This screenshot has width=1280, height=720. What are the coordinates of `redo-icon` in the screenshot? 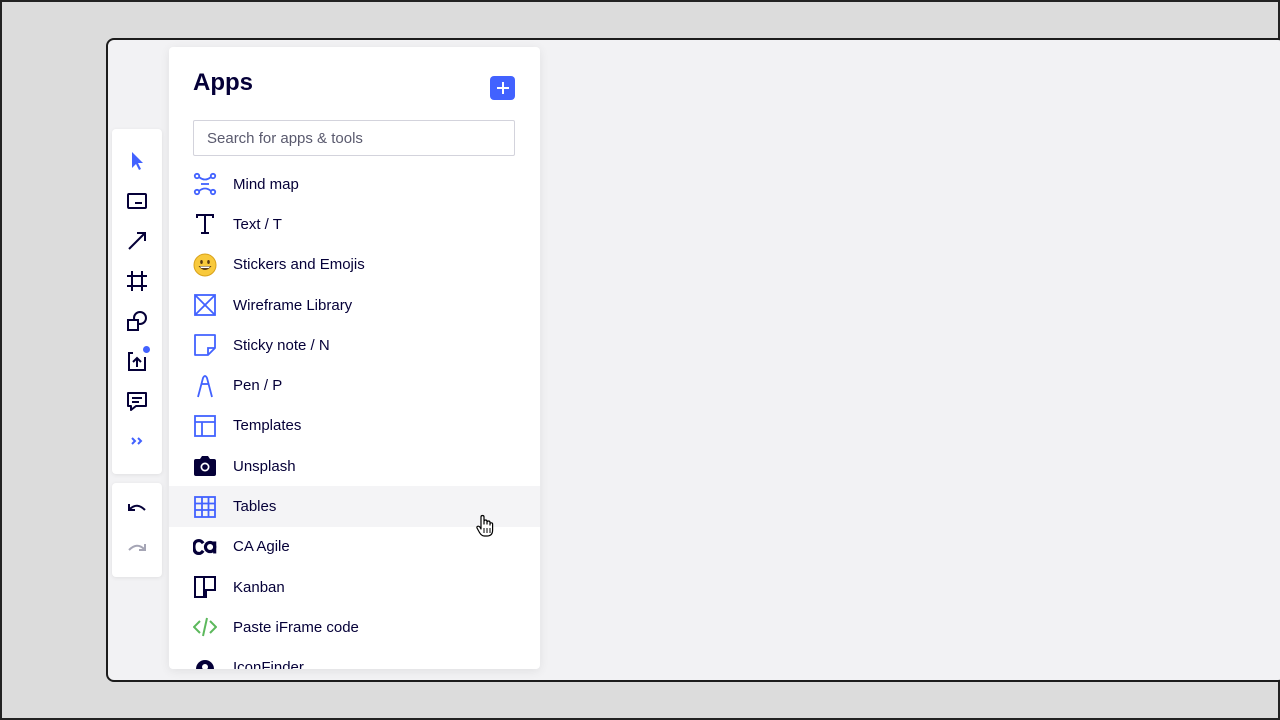 It's located at (137, 547).